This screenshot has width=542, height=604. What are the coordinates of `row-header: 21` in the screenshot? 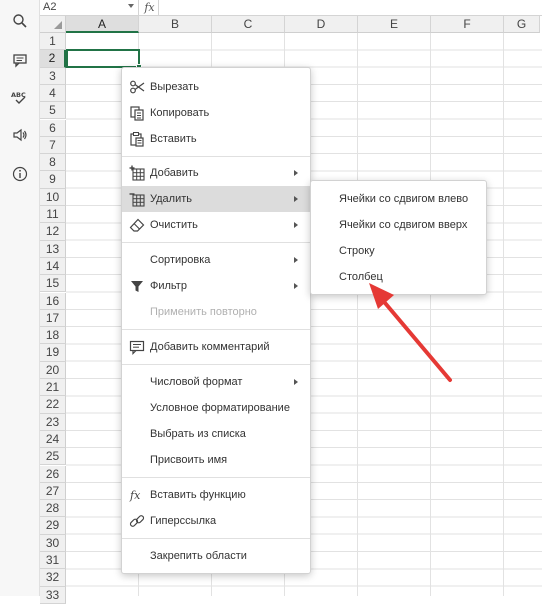 It's located at (53, 388).